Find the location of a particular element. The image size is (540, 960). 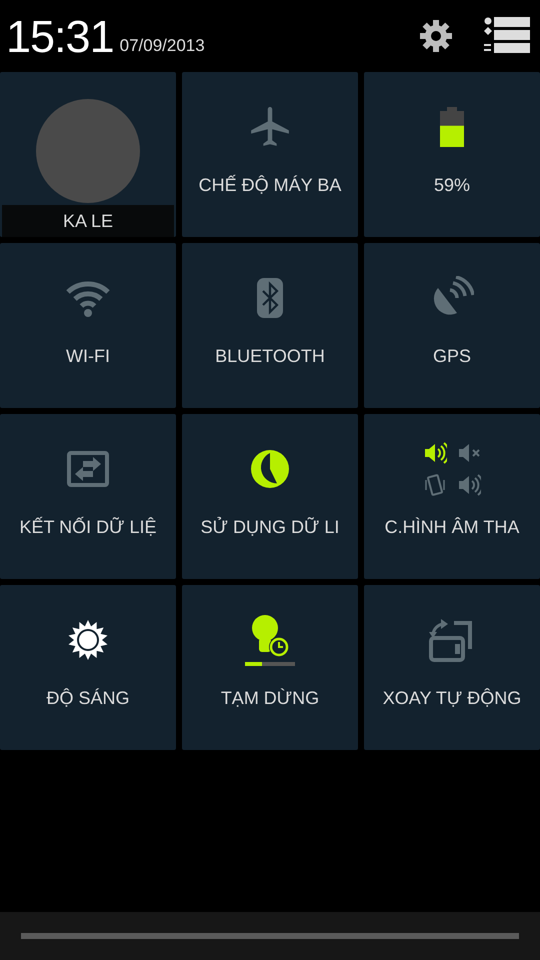

quick-setting-tile: BLUETOOTH is located at coordinates (270, 325).